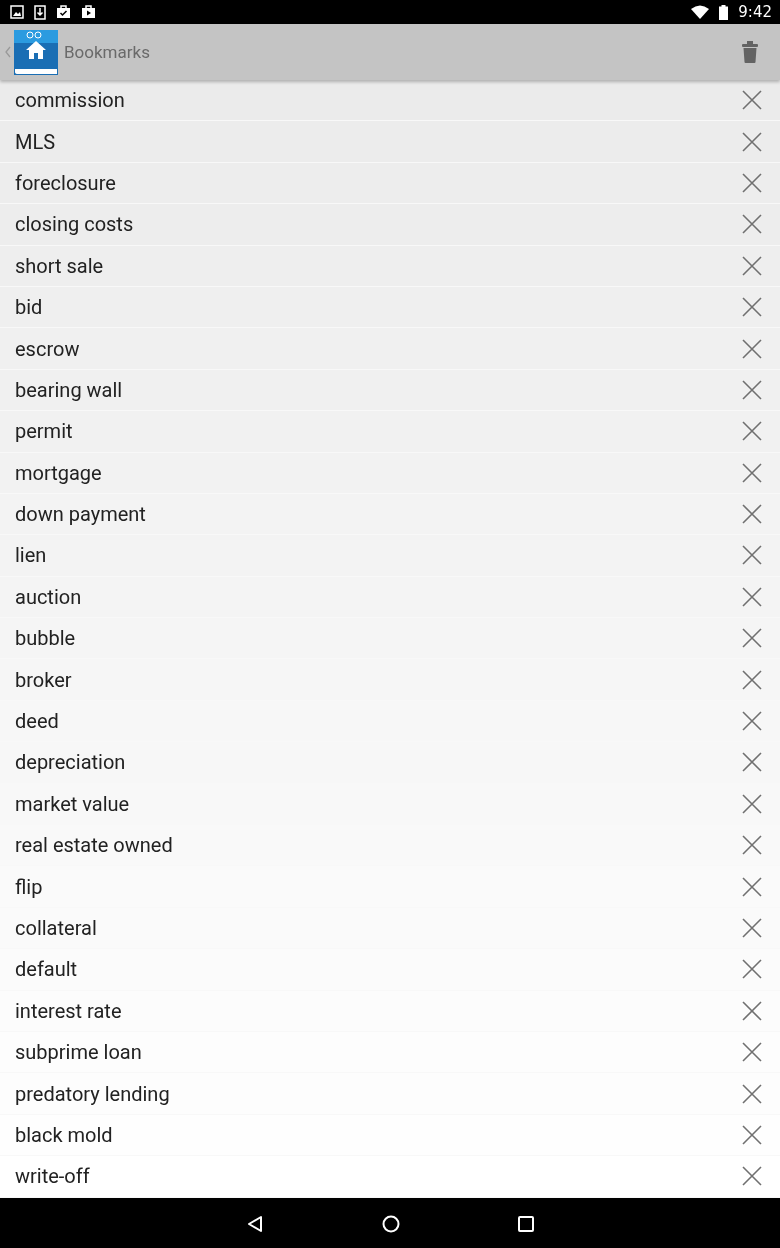 The height and width of the screenshot is (1248, 780). Describe the element at coordinates (93, 1093) in the screenshot. I see `bookmark-term: predatory lending` at that location.